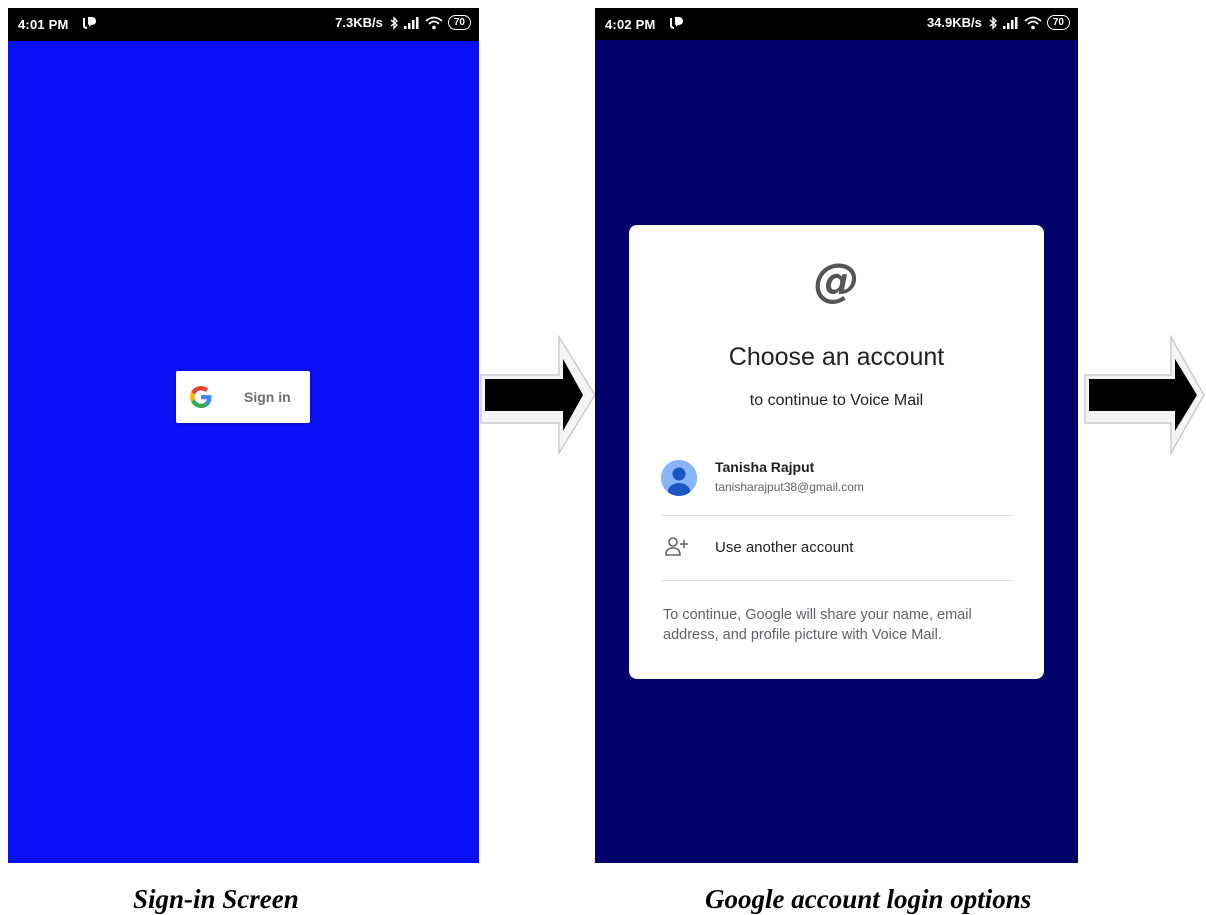 The image size is (1206, 915). Describe the element at coordinates (630, 24) in the screenshot. I see `status-time: 4:02 PM` at that location.